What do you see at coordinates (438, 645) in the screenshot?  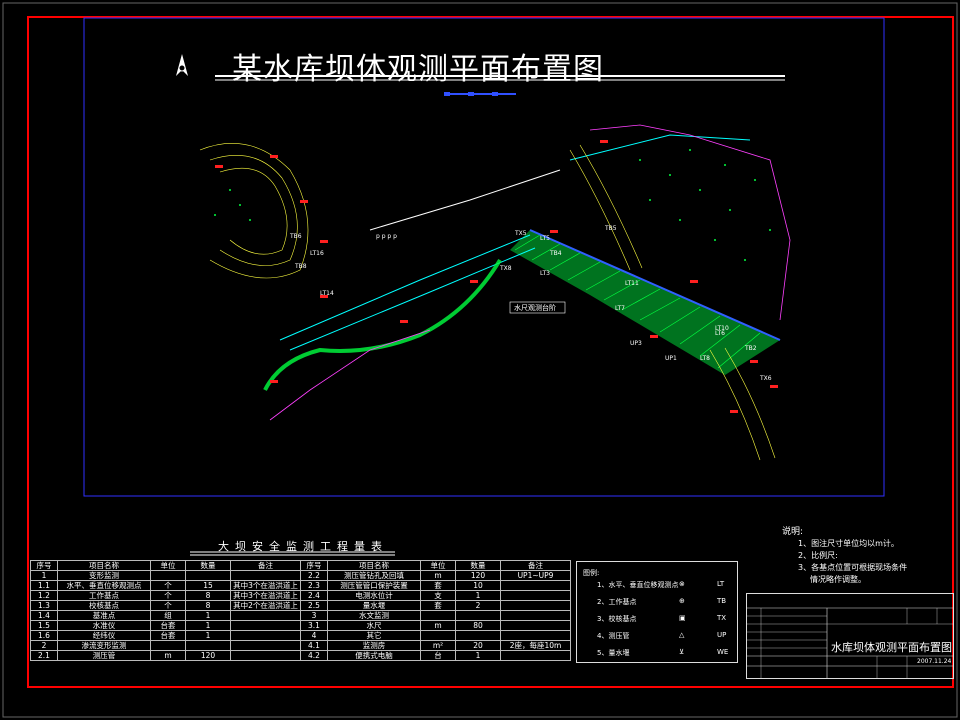 I see `table-cell: m²` at bounding box center [438, 645].